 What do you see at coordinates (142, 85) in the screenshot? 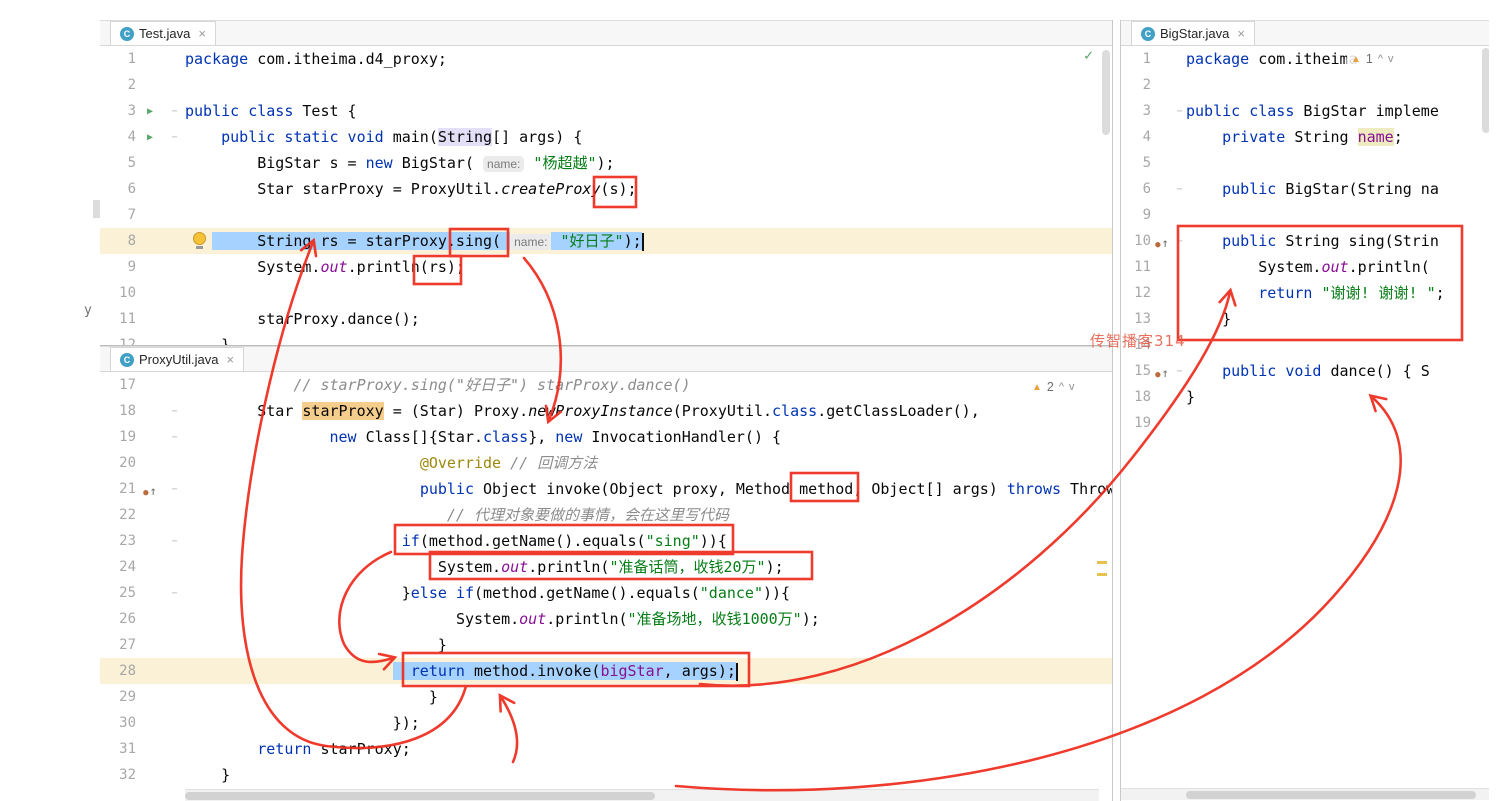
I see `gutter-row: 2` at bounding box center [142, 85].